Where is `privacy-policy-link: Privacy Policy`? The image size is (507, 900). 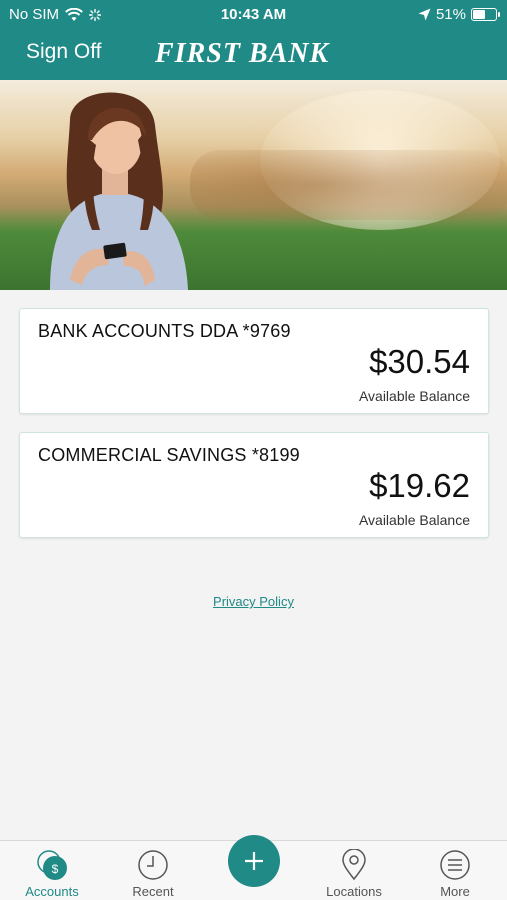
privacy-policy-link: Privacy Policy is located at coordinates (253, 601).